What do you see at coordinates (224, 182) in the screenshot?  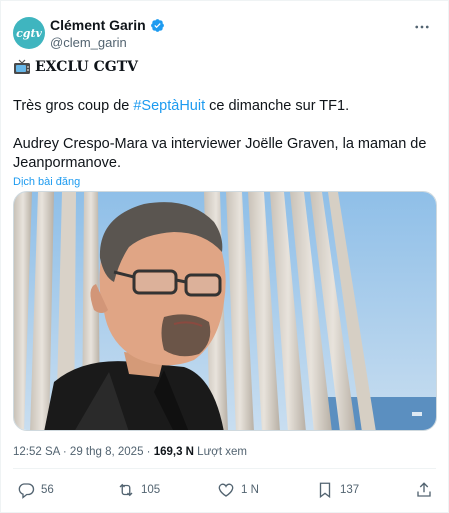 I see `translate-post-link: Dịch bài đăng` at bounding box center [224, 182].